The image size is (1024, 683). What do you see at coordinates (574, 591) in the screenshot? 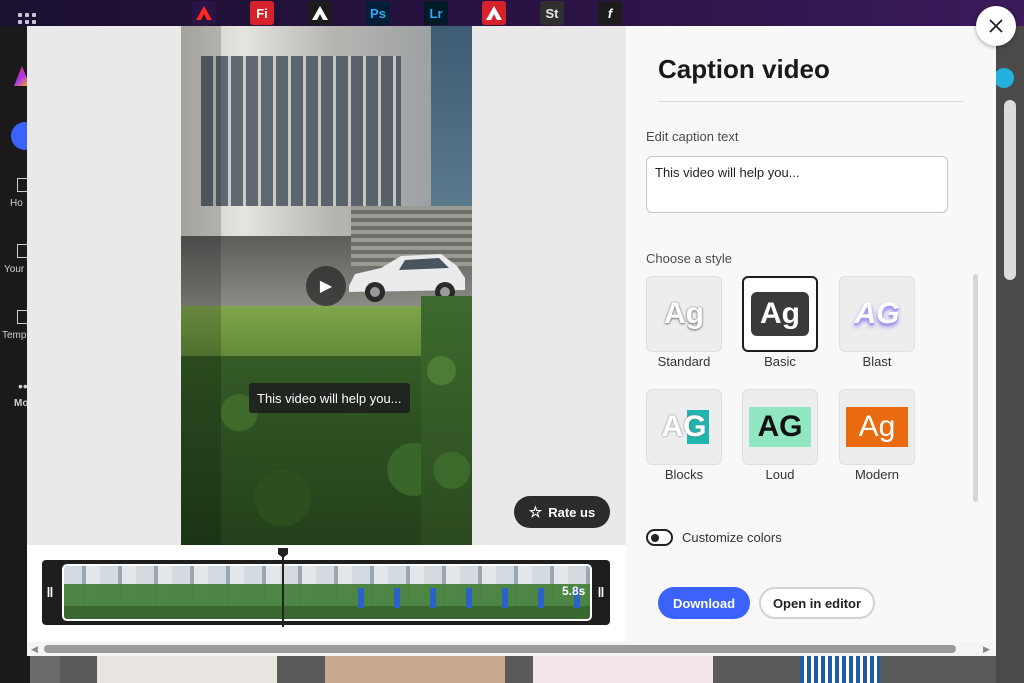
I see `clip-duration: 5.8s` at bounding box center [574, 591].